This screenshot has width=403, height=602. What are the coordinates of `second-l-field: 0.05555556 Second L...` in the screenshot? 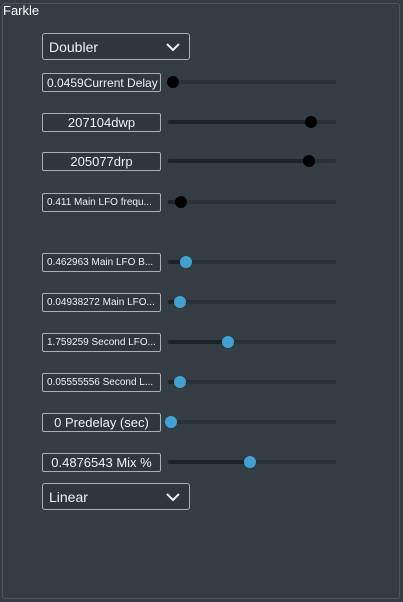 It's located at (101, 382).